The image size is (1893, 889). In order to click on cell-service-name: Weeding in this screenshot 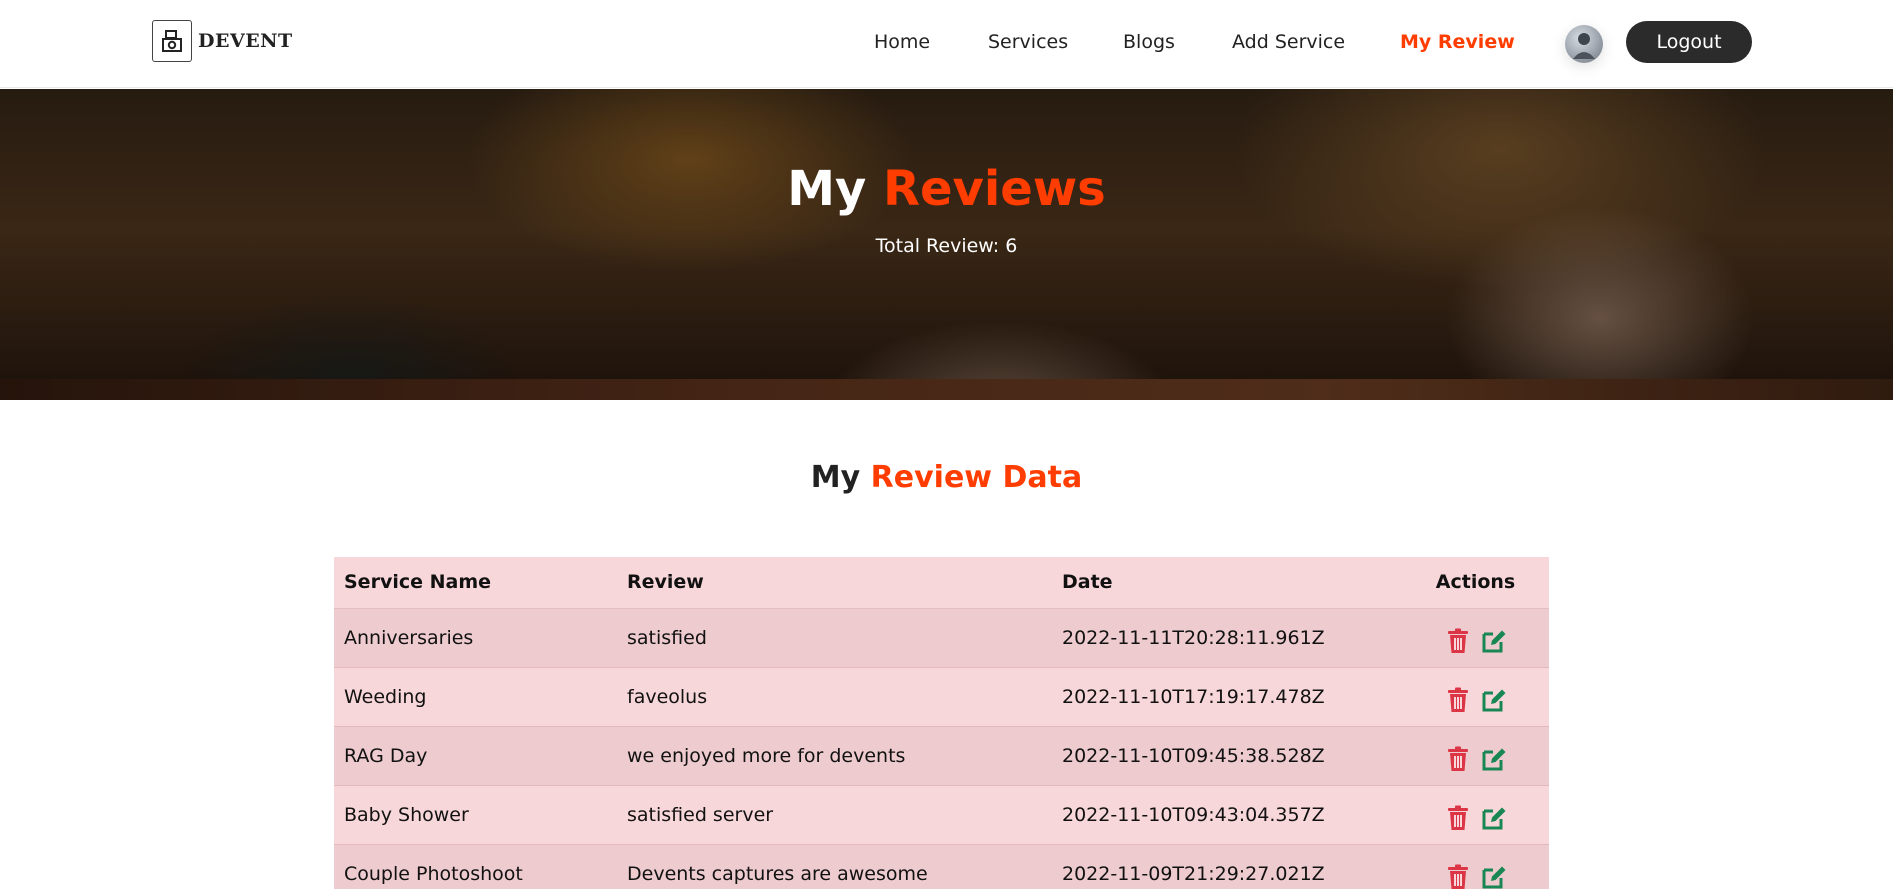, I will do `click(385, 696)`.